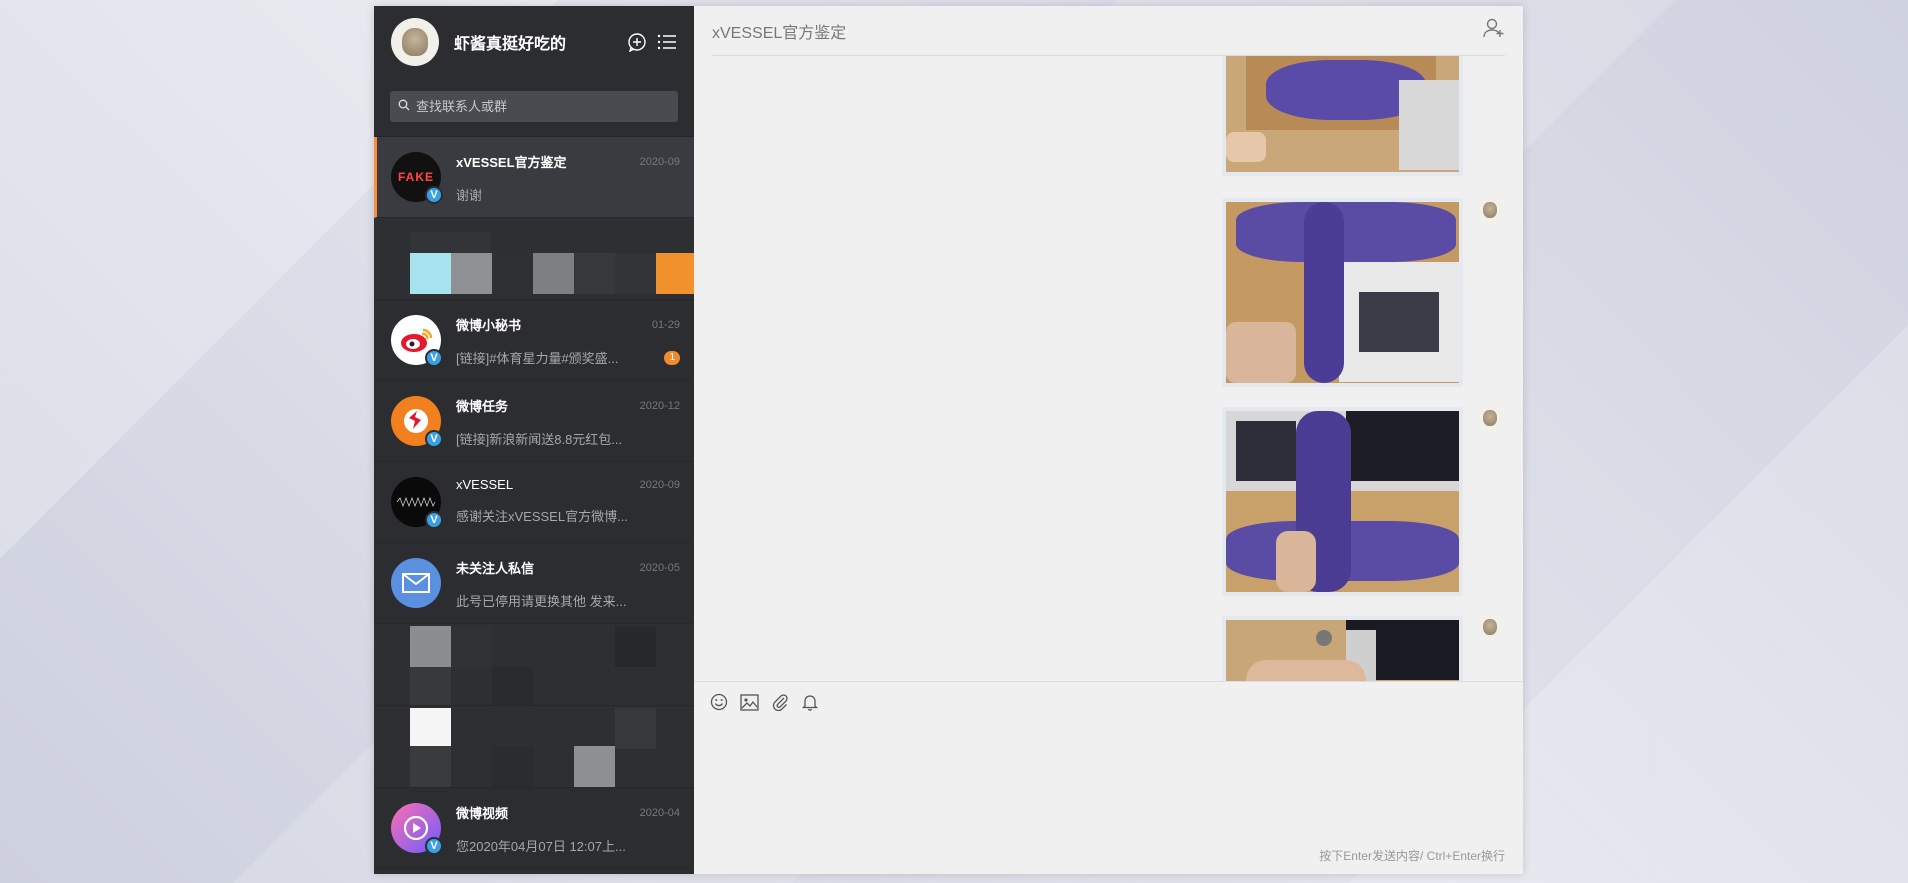 This screenshot has width=1908, height=883. I want to click on search-bar, so click(534, 107).